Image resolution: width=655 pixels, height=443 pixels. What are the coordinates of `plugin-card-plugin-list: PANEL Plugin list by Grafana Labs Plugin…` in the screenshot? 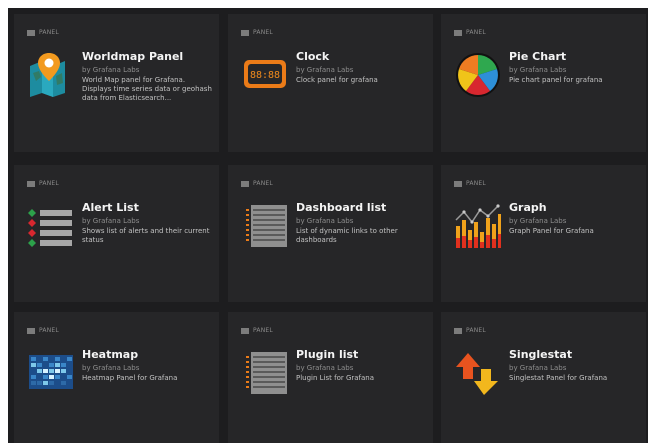 It's located at (330, 377).